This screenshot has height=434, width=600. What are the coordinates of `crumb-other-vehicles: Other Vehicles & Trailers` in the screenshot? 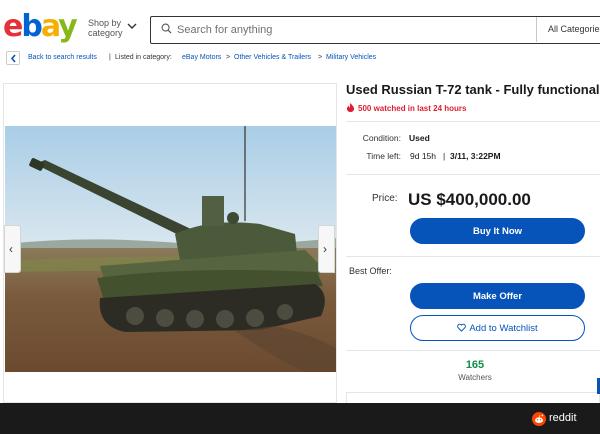 It's located at (272, 57).